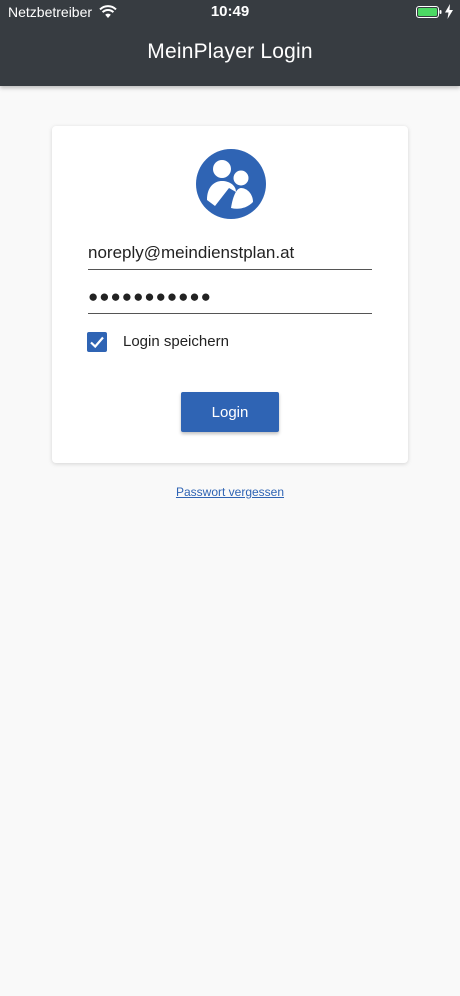  What do you see at coordinates (429, 12) in the screenshot?
I see `battery-icon` at bounding box center [429, 12].